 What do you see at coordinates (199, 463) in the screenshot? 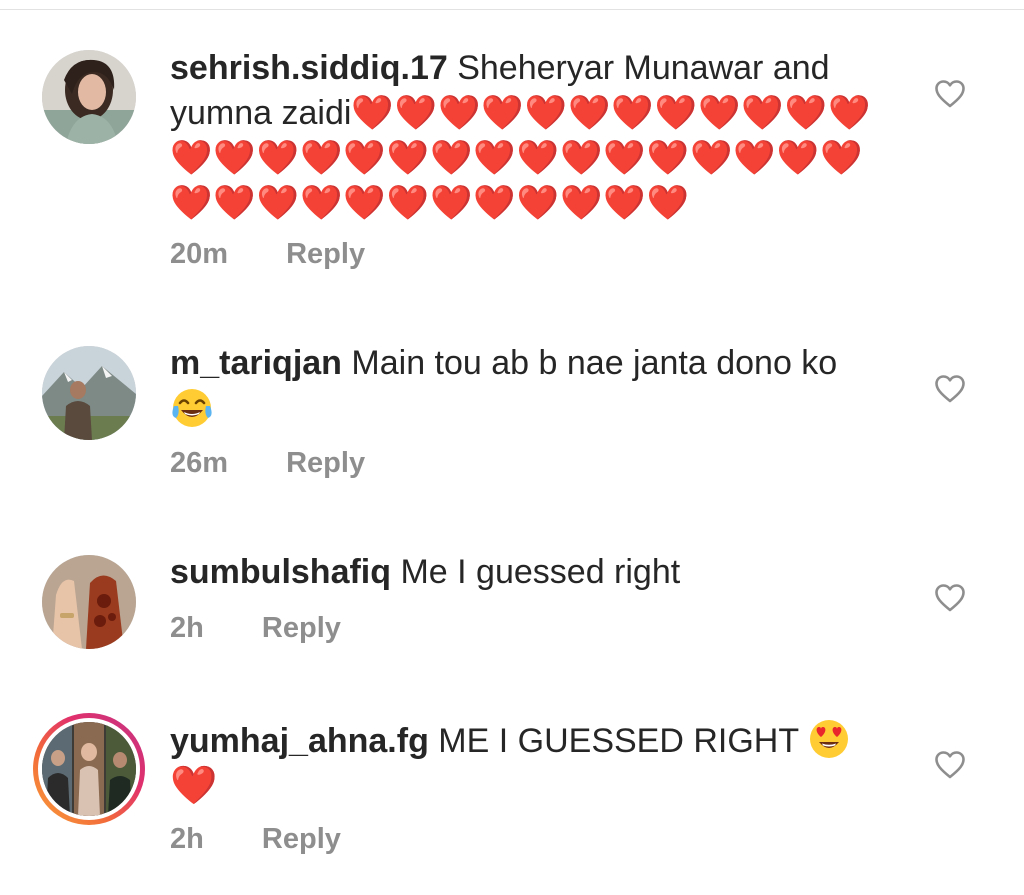
I see `comment-timestamp: 26m` at bounding box center [199, 463].